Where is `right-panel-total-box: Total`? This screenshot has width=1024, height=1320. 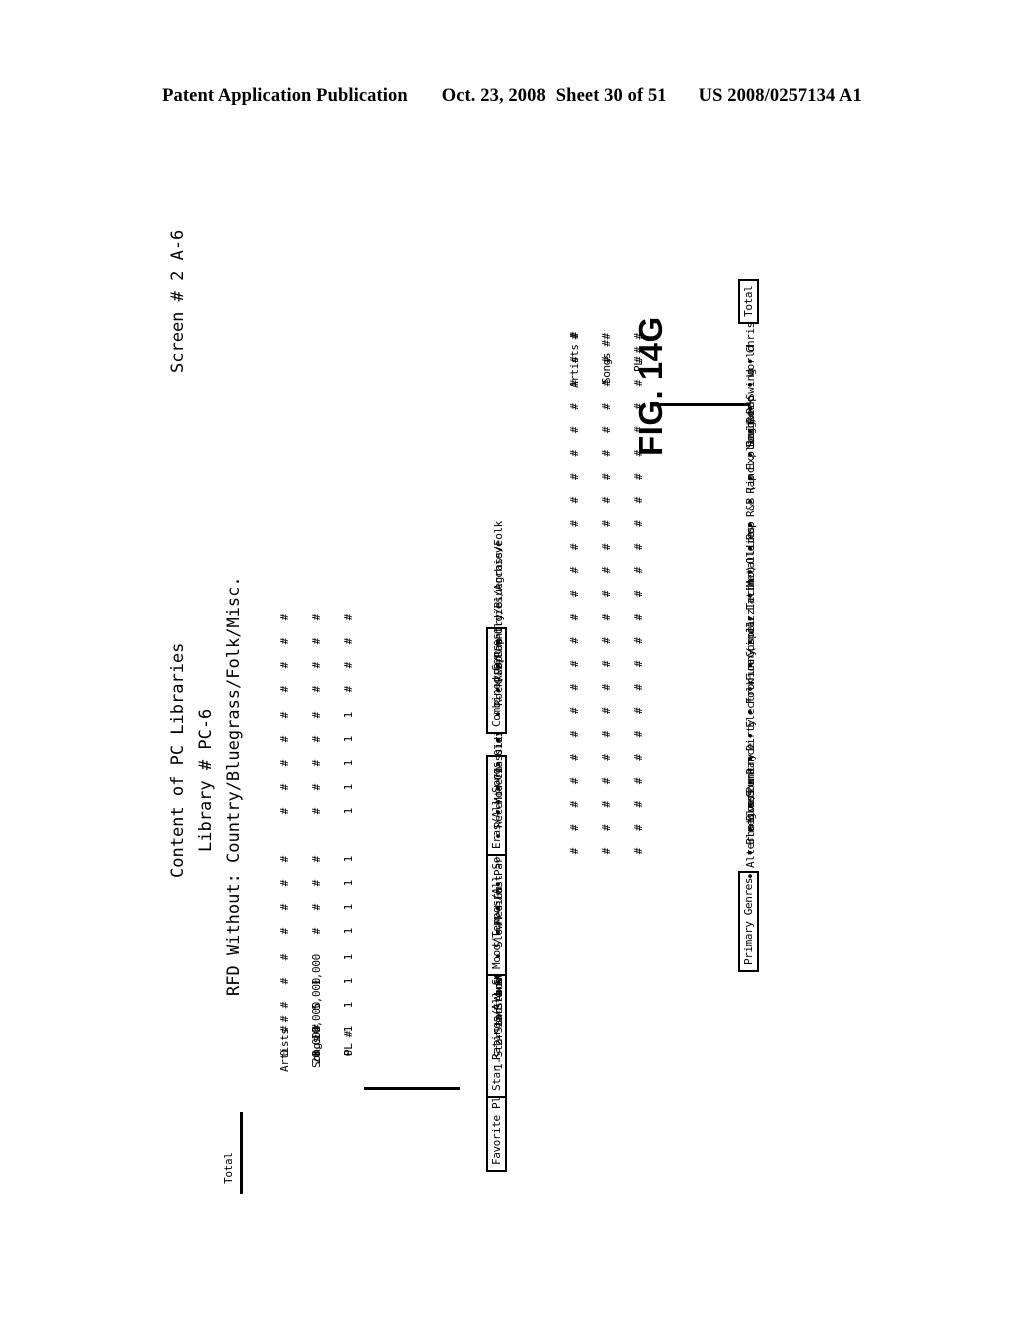 right-panel-total-box: Total is located at coordinates (748, 301).